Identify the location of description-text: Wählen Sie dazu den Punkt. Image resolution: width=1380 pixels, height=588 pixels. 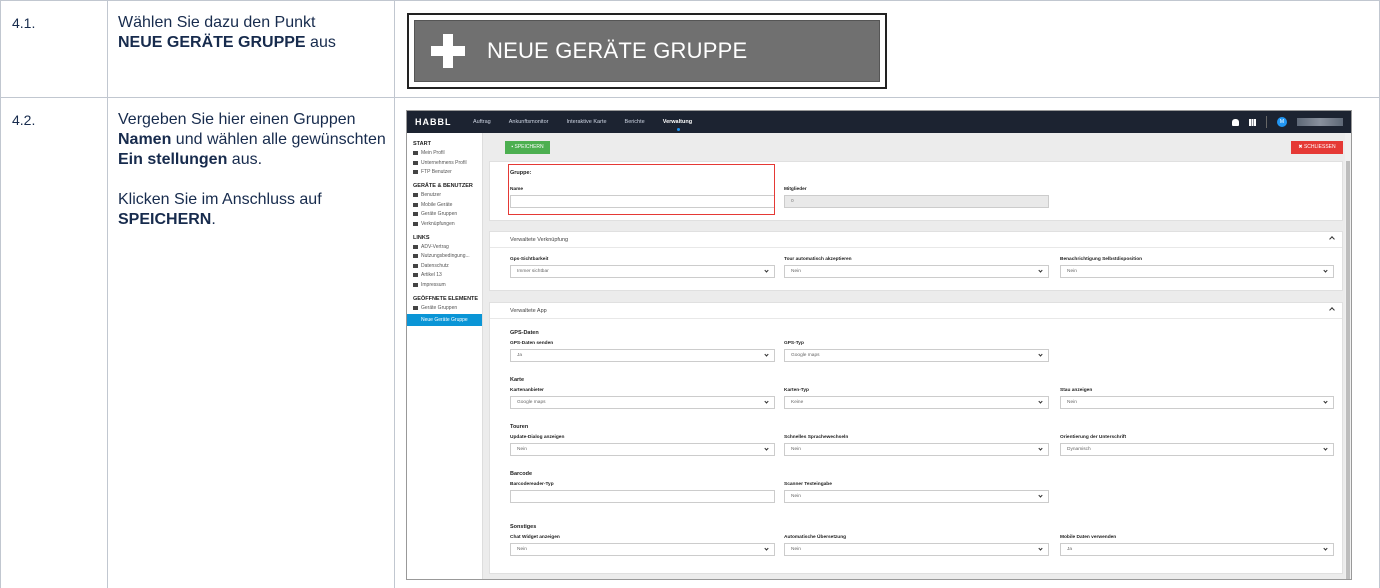
(217, 22).